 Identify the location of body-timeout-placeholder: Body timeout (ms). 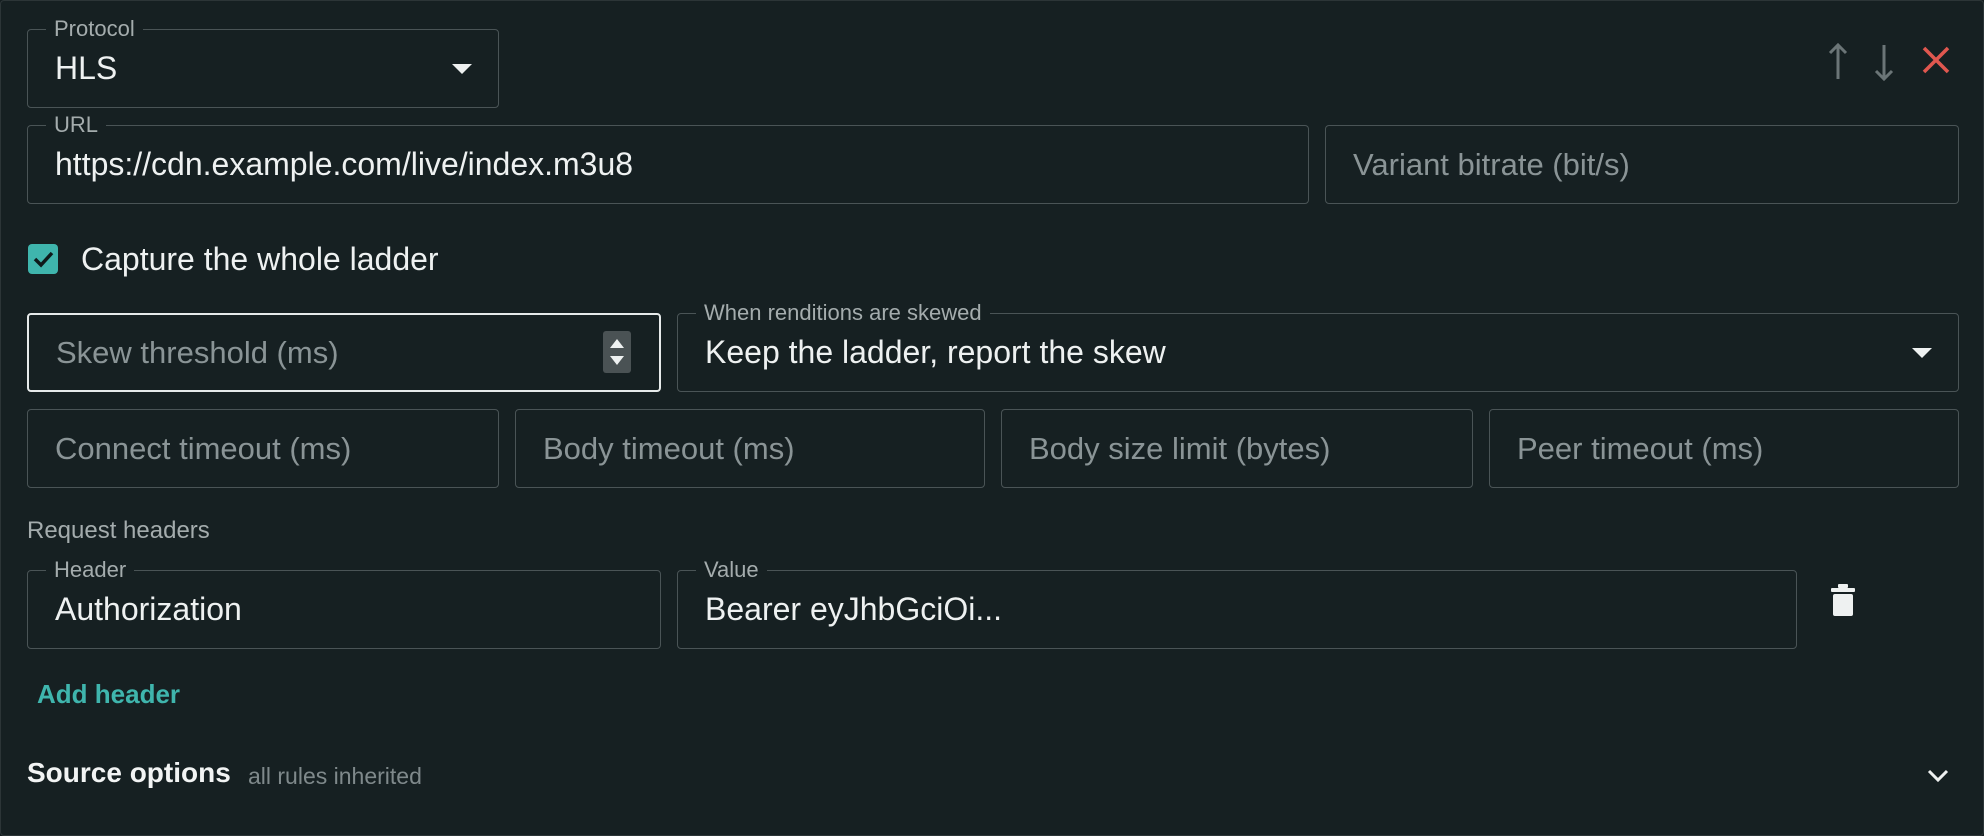
(669, 448).